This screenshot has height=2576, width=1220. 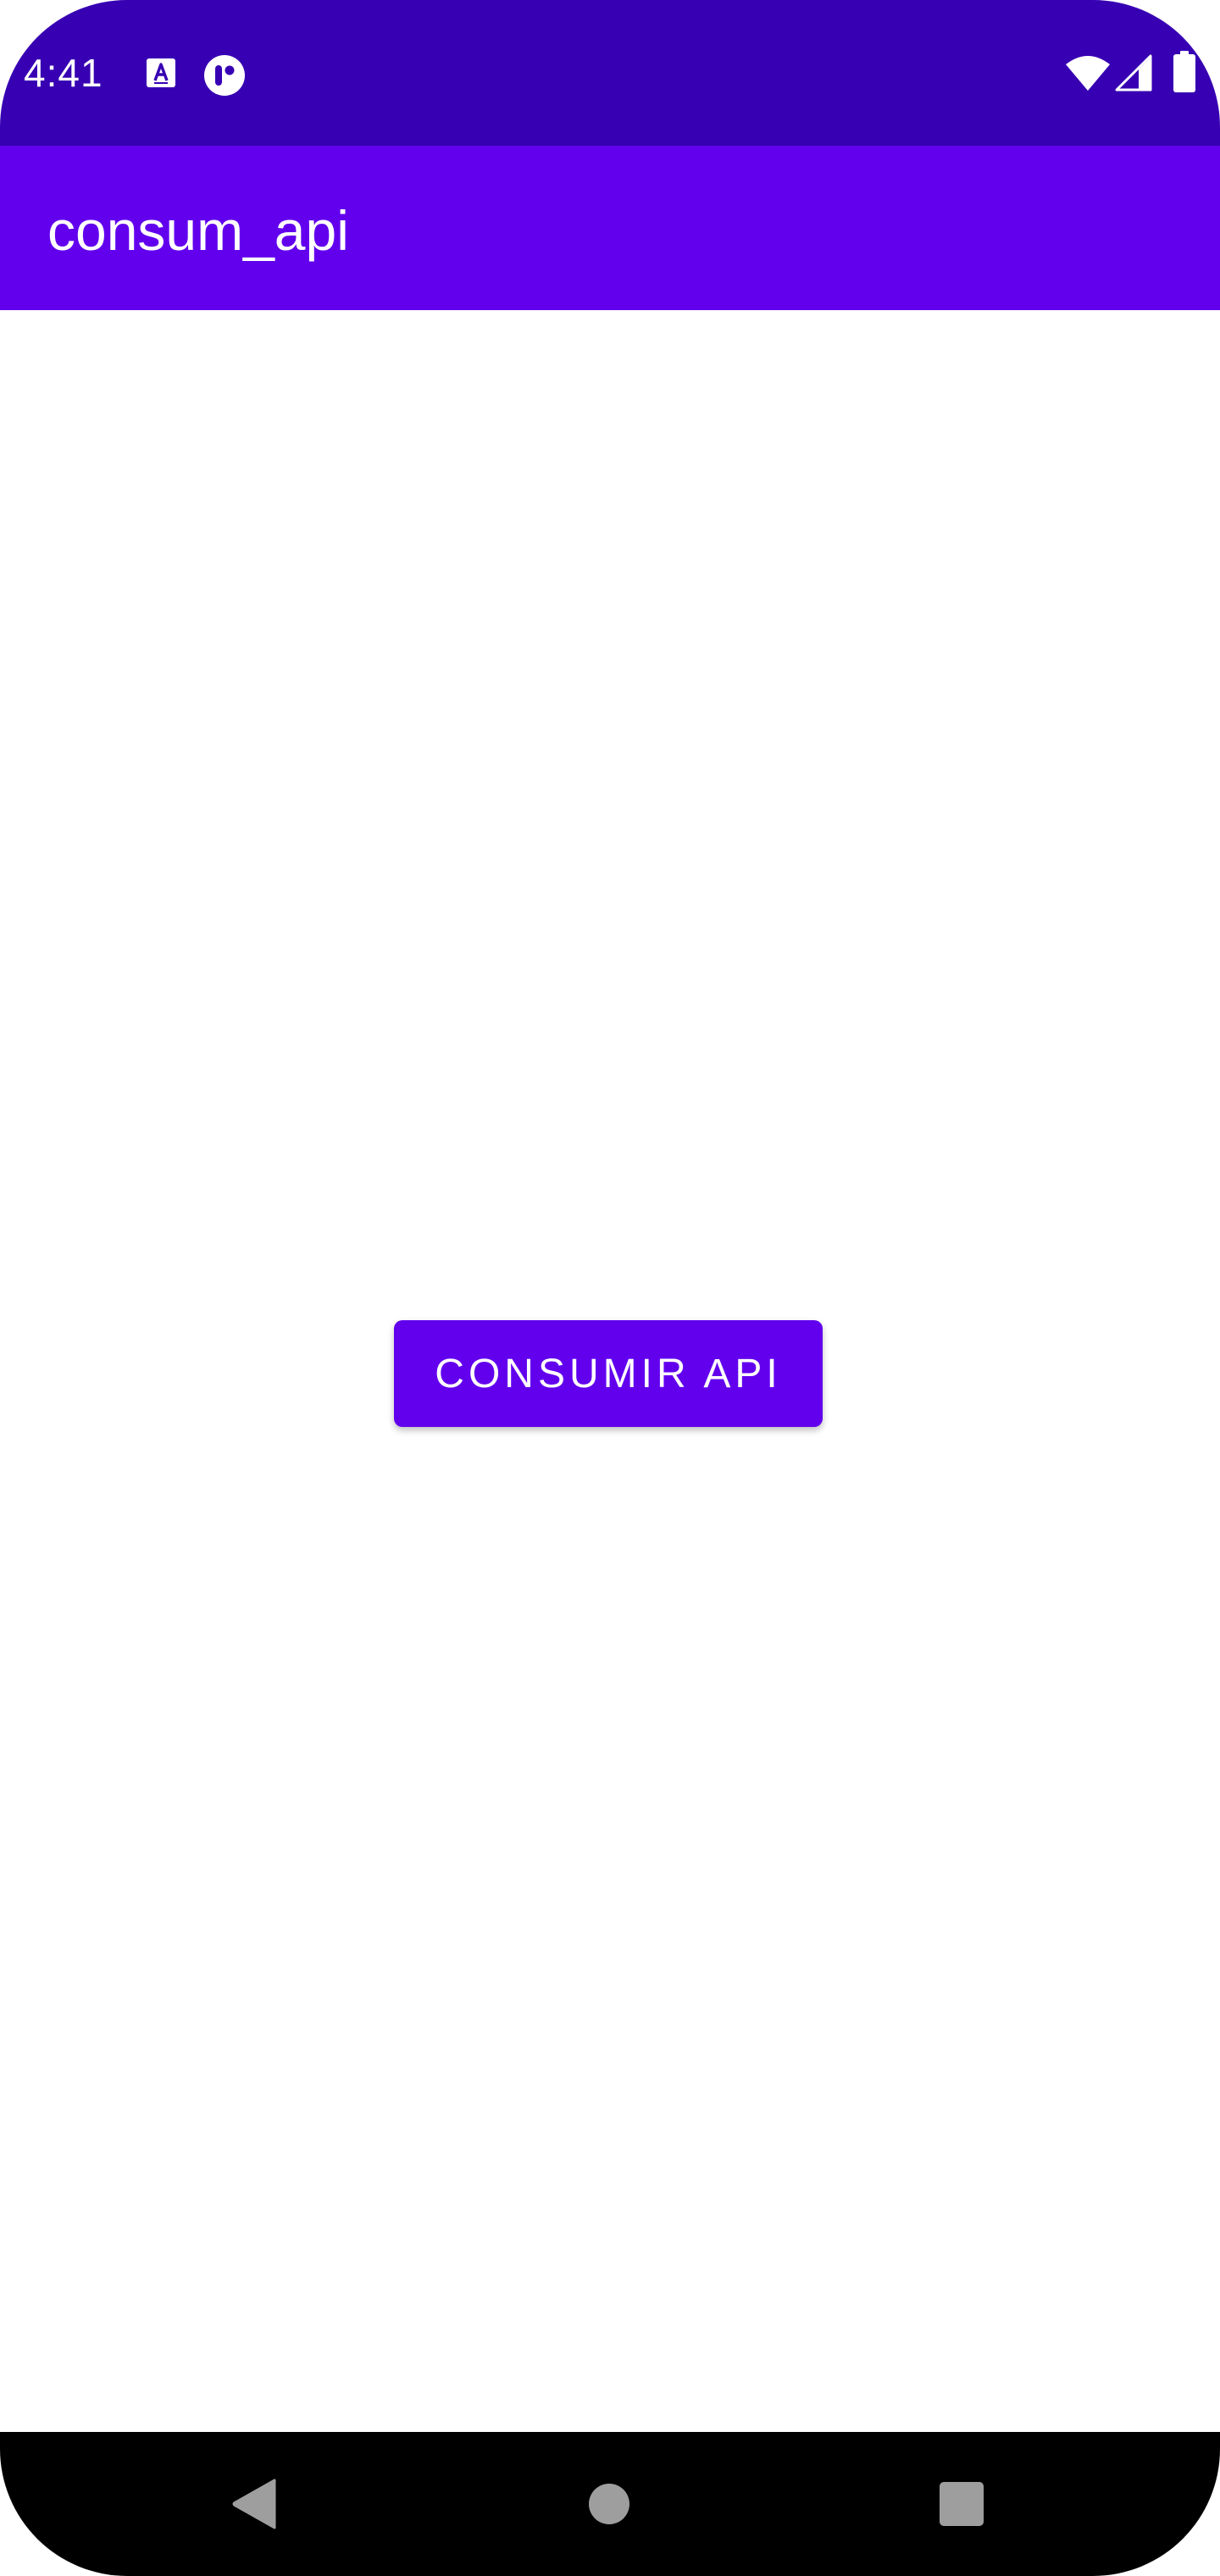 What do you see at coordinates (198, 230) in the screenshot?
I see `app-title: consum_api` at bounding box center [198, 230].